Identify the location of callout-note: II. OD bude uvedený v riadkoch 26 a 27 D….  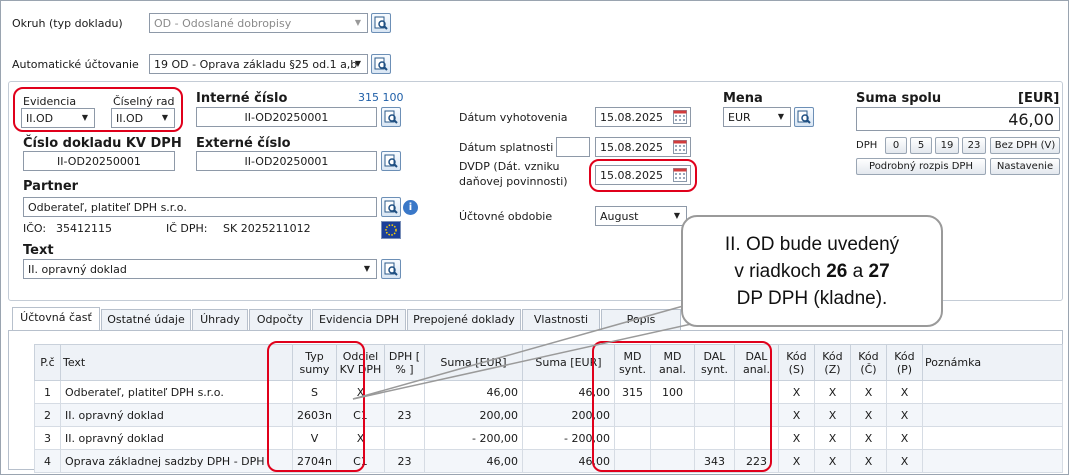
(812, 271).